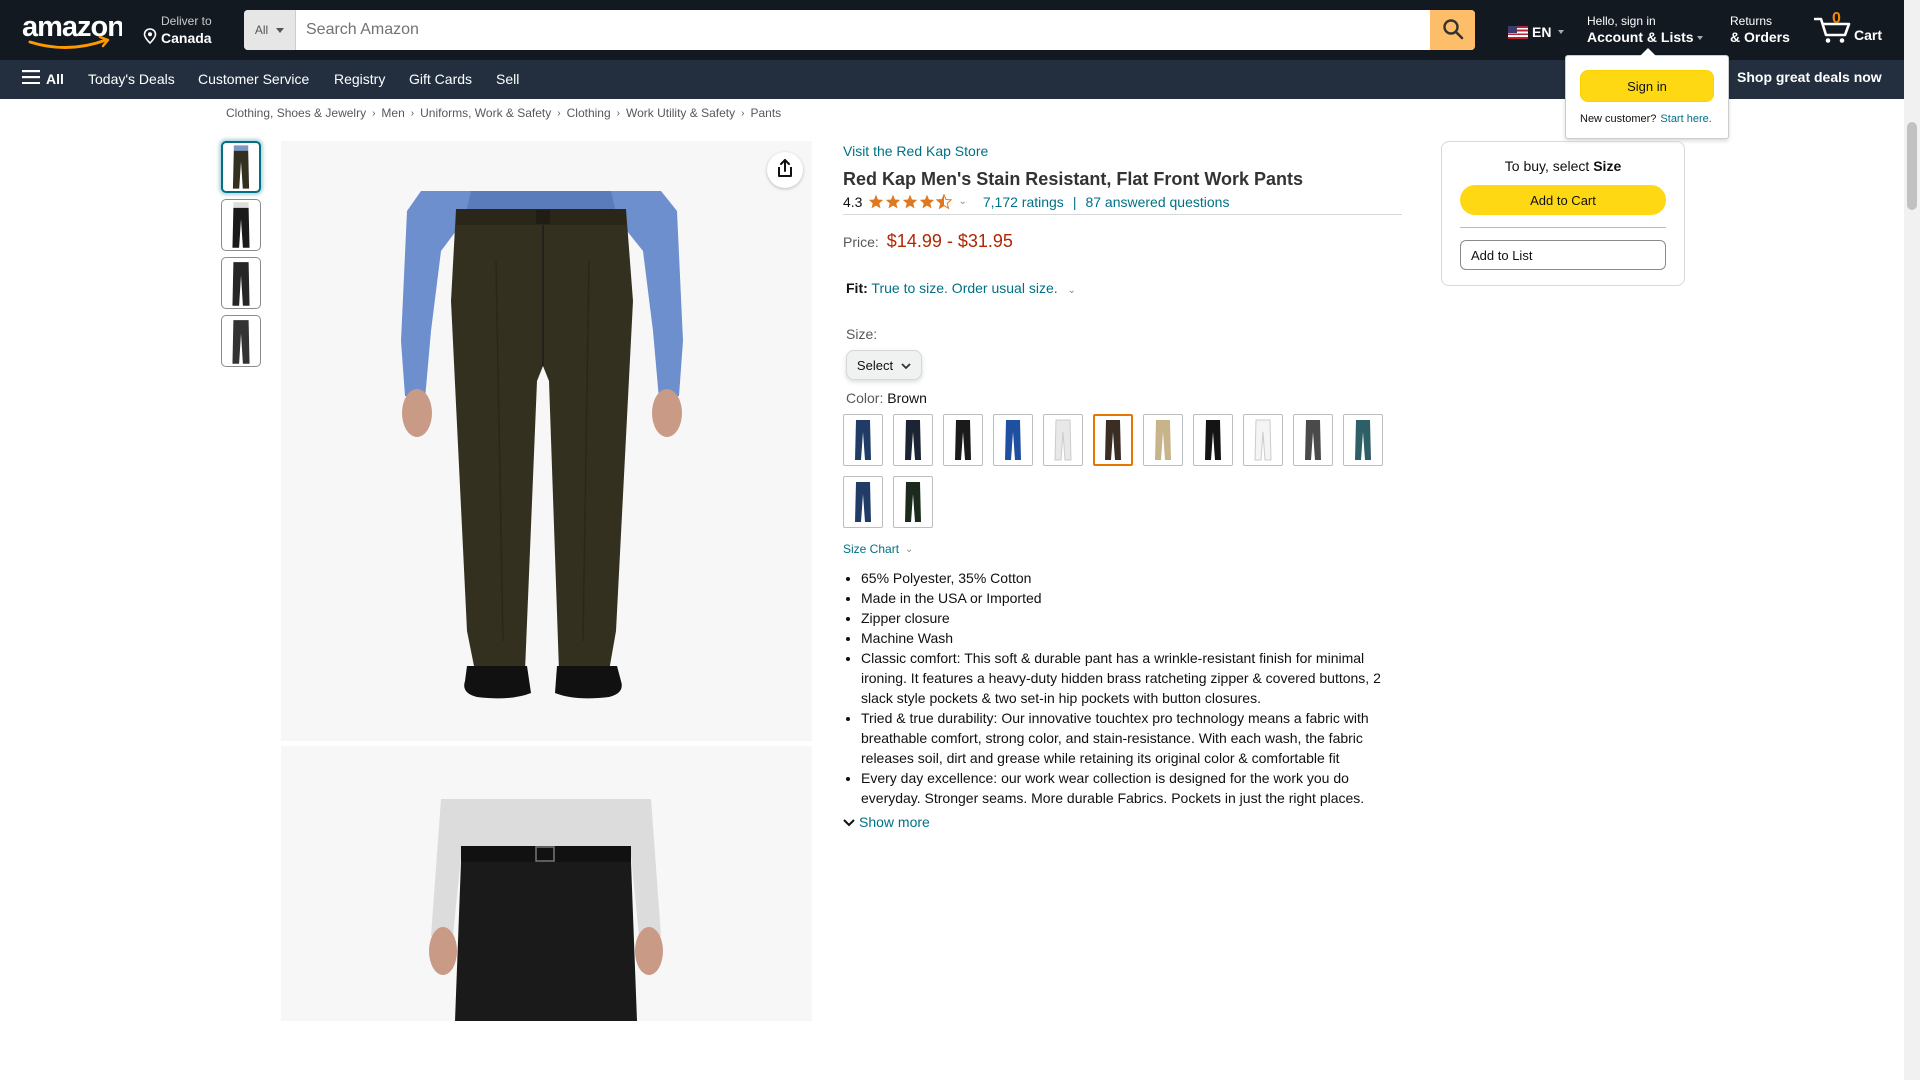 The height and width of the screenshot is (1080, 1920). What do you see at coordinates (765, 113) in the screenshot?
I see `breadcrumb-item: Pants` at bounding box center [765, 113].